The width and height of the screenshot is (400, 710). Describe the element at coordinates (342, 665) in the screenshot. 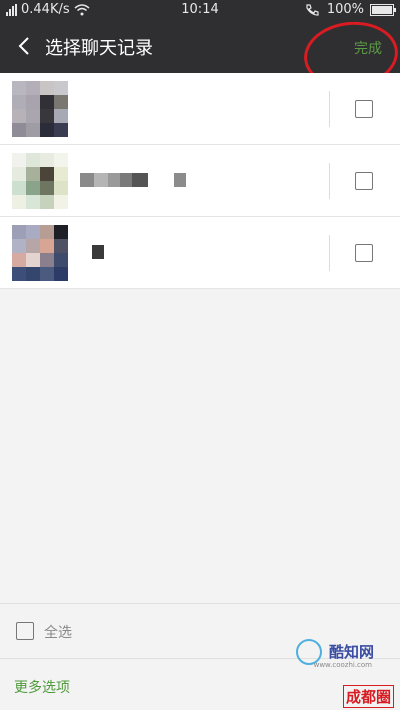

I see `watermark-site-url: www.coozhi.com` at that location.